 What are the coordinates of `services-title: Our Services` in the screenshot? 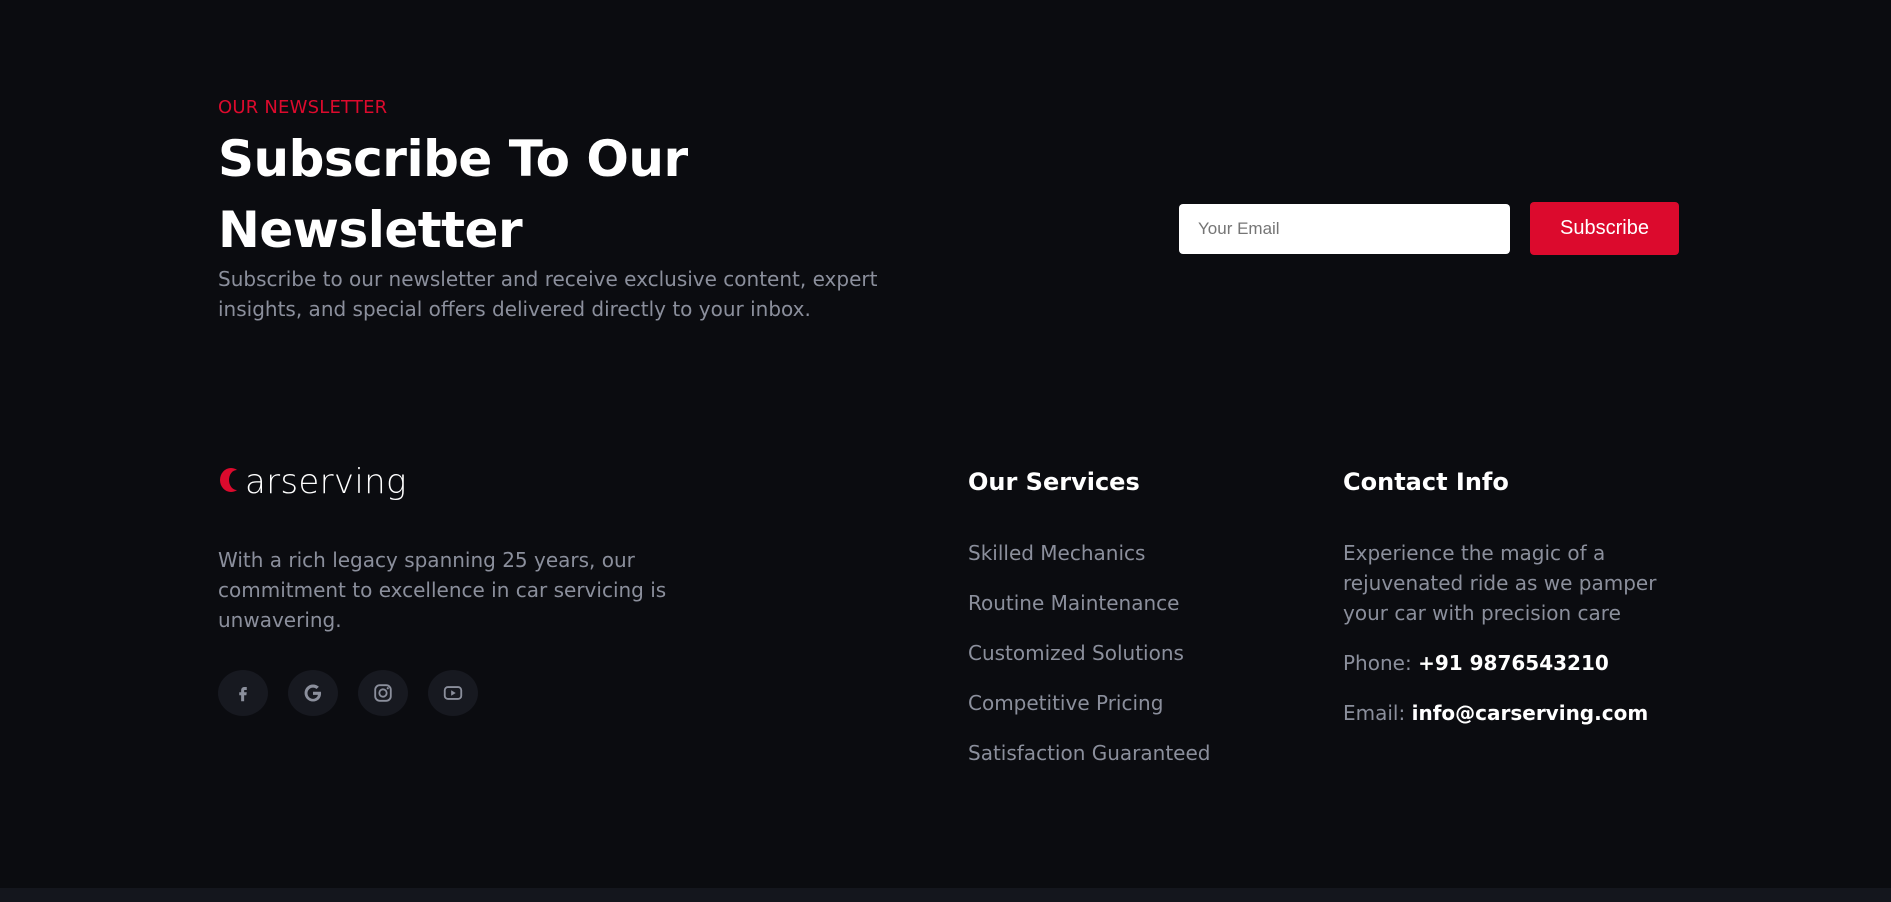 It's located at (1054, 482).